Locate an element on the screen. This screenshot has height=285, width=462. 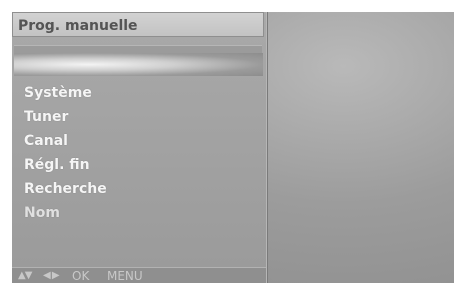
menu-item-nom: Nom is located at coordinates (65, 213).